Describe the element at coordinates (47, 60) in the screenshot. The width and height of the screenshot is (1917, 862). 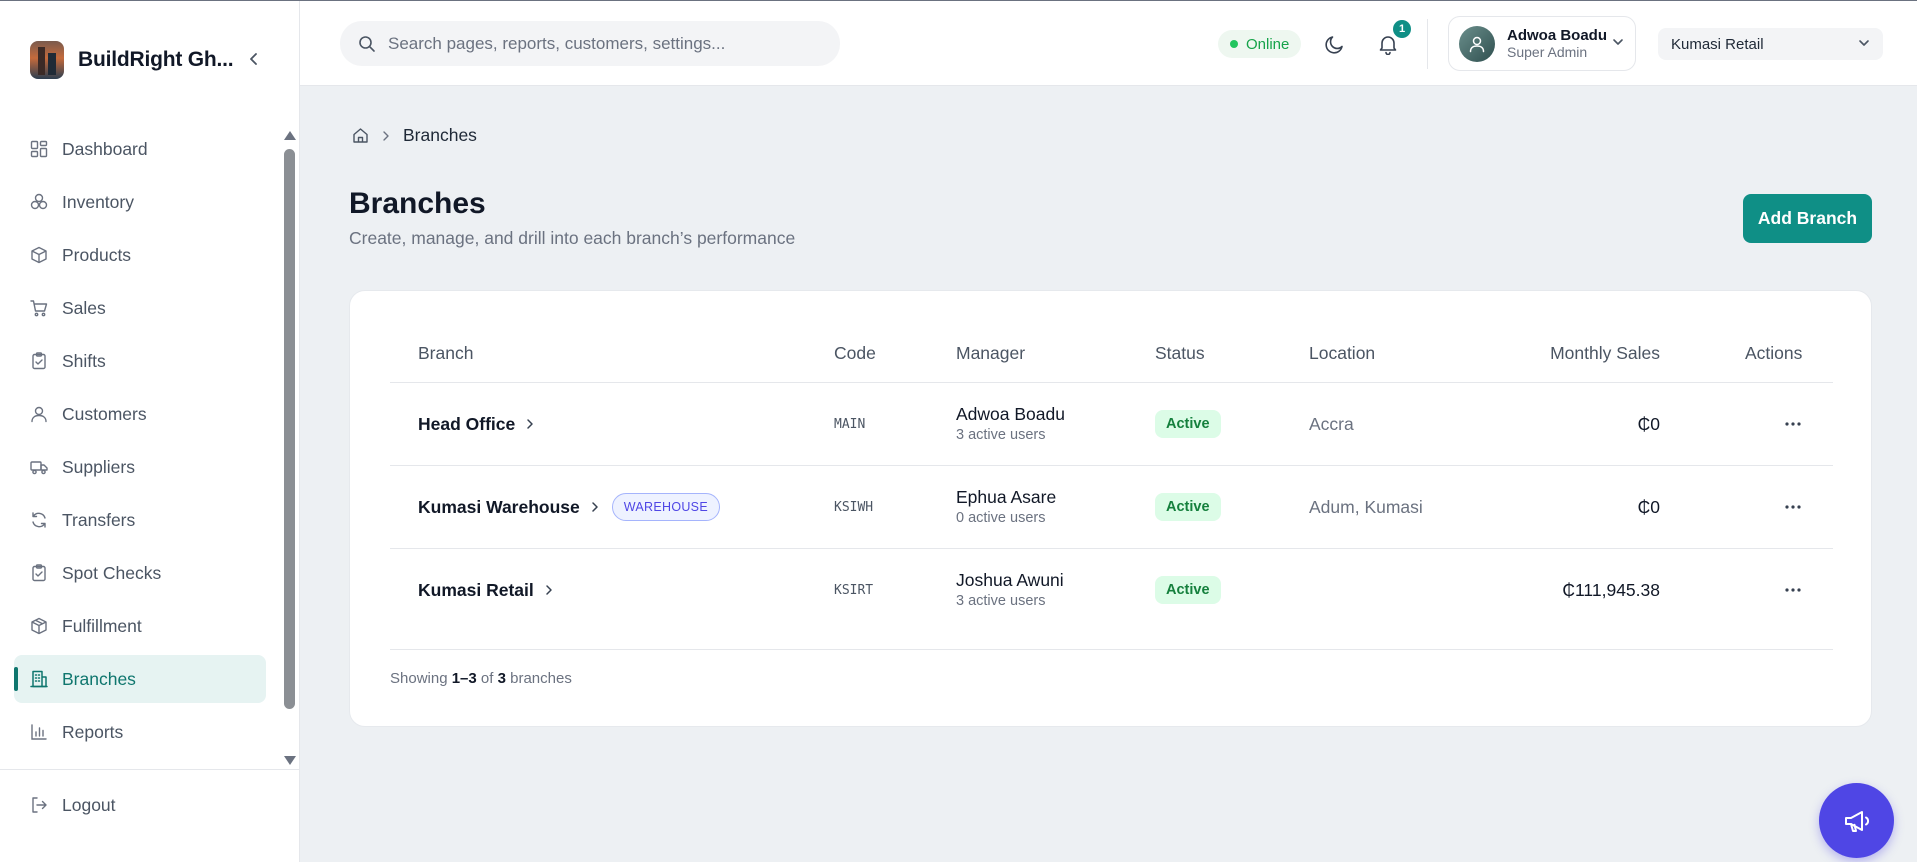
I see `brand-logo` at that location.